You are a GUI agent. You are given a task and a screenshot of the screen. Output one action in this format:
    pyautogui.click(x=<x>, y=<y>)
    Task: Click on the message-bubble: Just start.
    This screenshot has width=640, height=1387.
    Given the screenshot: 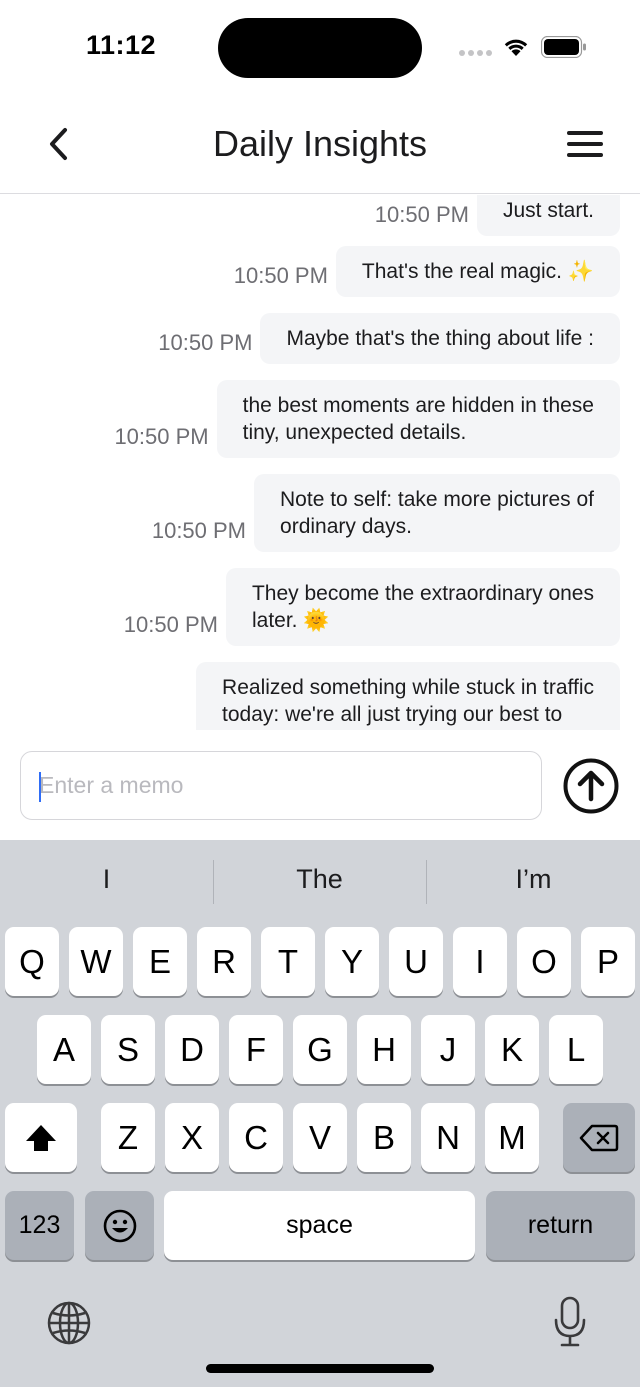 What is the action you would take?
    pyautogui.click(x=548, y=215)
    